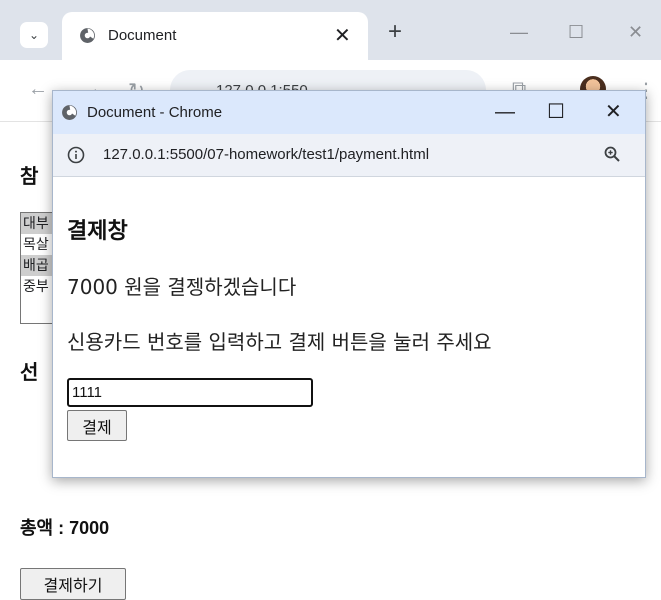  Describe the element at coordinates (349, 112) in the screenshot. I see `popup-titlebar: Document - Chrome — ☐ ✕` at that location.